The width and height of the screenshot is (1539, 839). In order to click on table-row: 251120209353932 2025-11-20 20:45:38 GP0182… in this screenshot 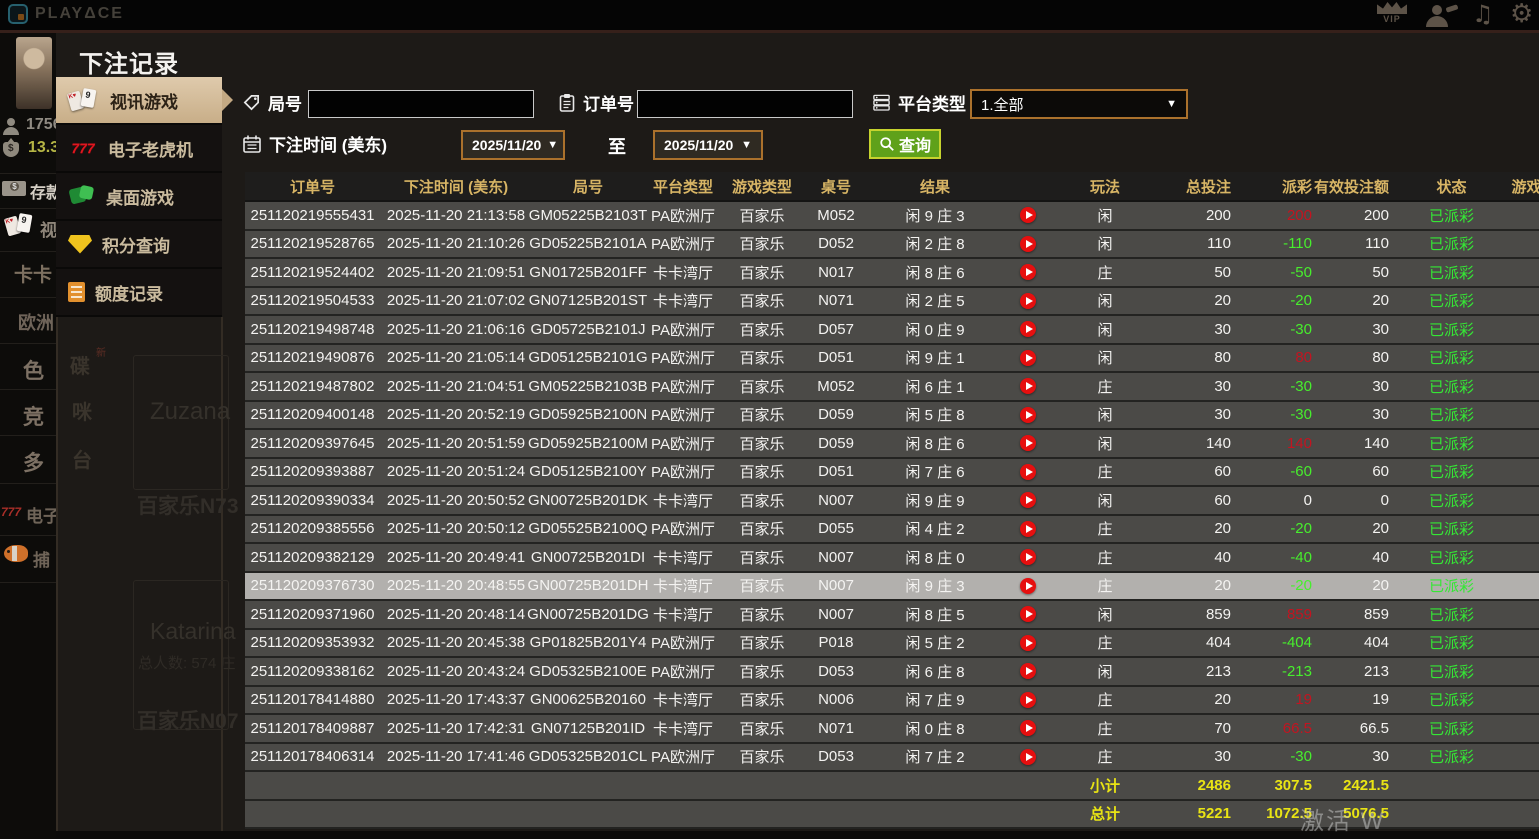, I will do `click(892, 643)`.